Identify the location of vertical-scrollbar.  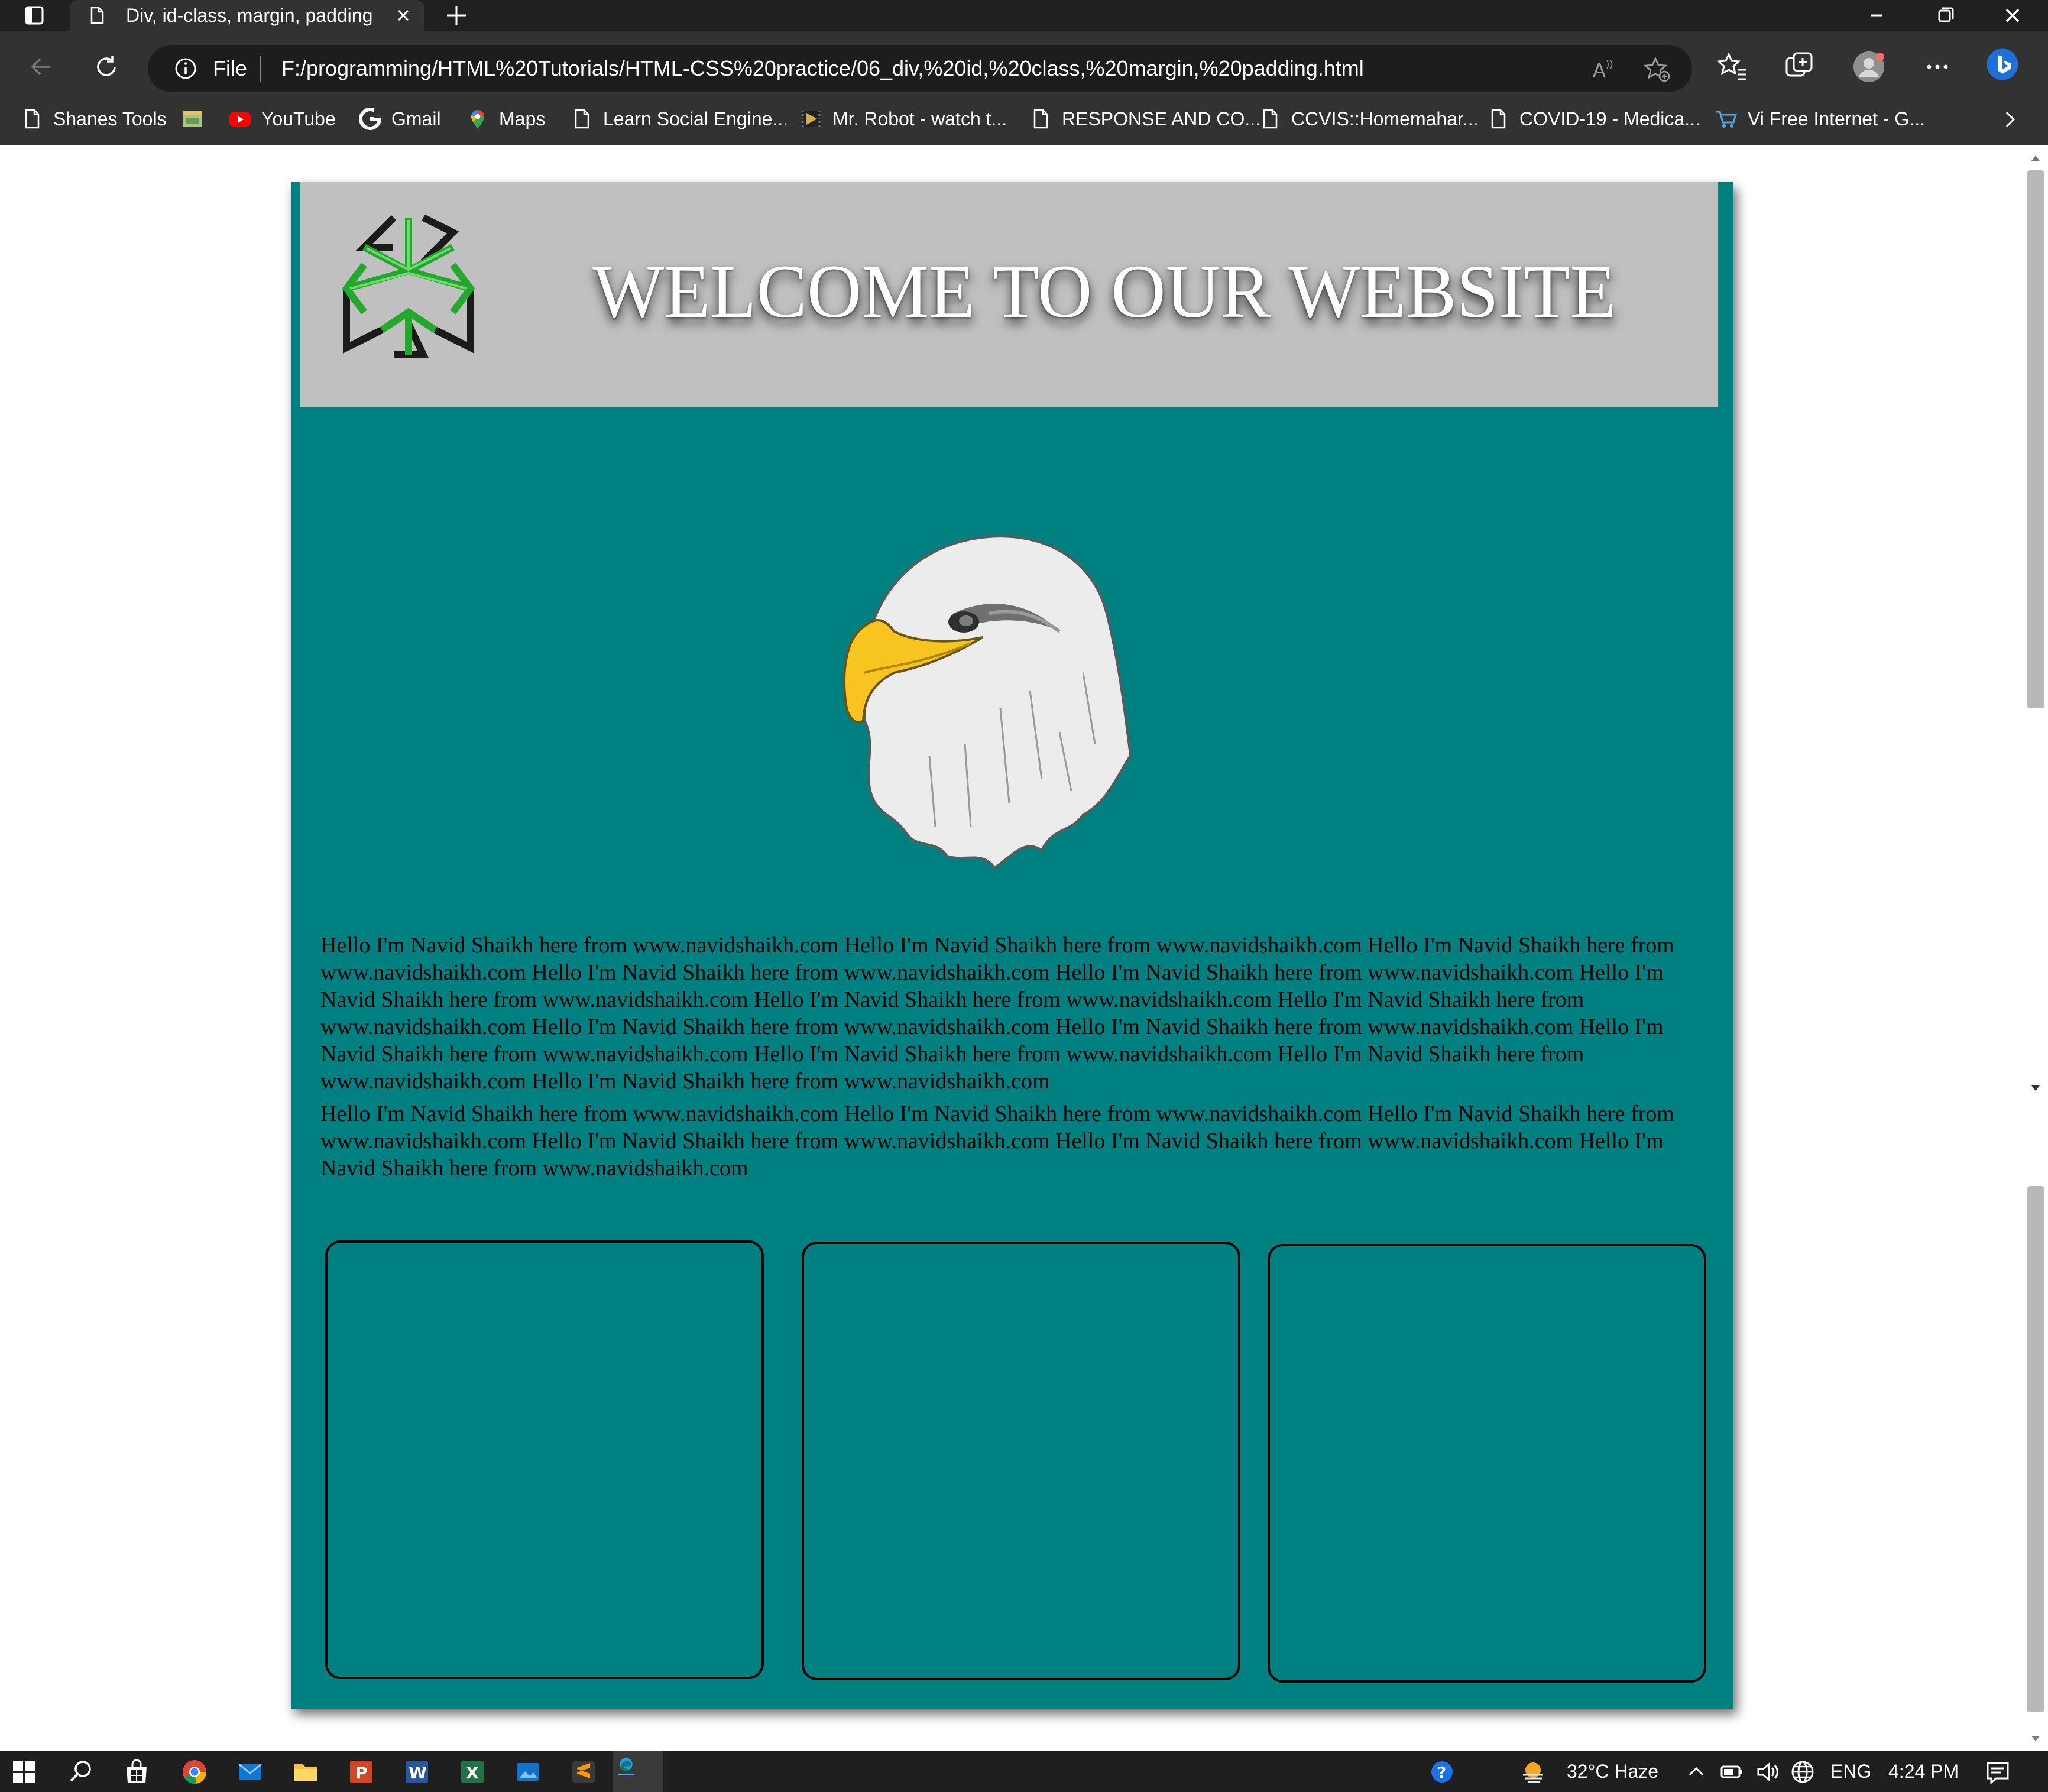
(2034, 948).